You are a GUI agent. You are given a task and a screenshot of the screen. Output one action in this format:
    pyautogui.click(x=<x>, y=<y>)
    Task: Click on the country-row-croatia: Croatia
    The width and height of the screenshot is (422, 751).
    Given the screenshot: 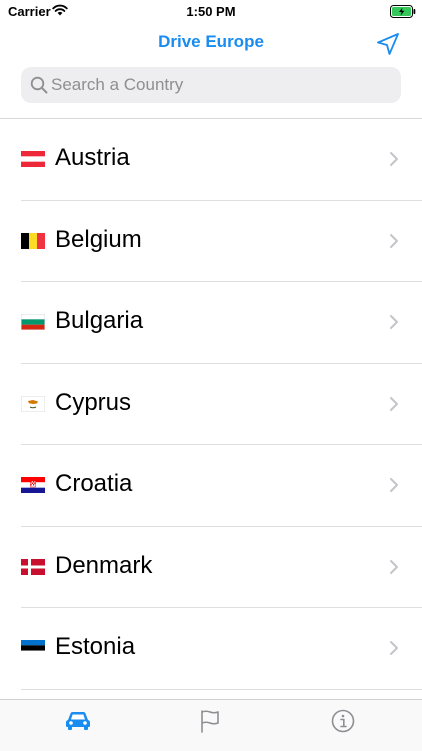 What is the action you would take?
    pyautogui.click(x=211, y=486)
    